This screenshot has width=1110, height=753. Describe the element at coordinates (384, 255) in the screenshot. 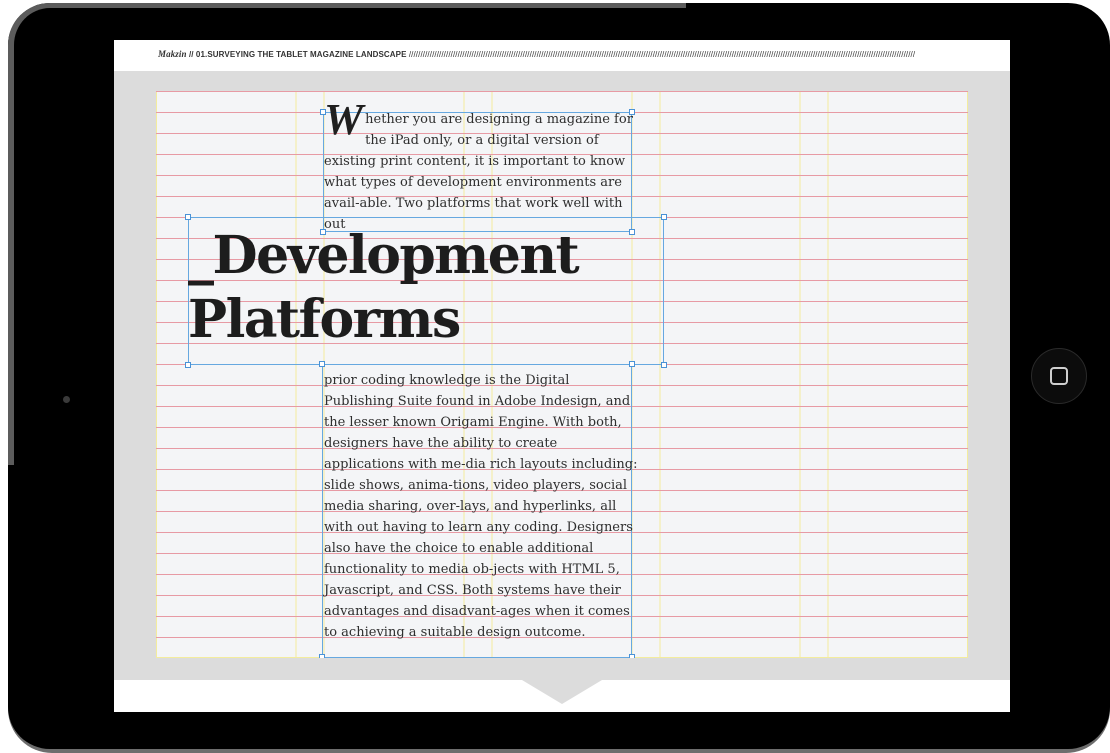

I see `title-line-1: _Development` at that location.